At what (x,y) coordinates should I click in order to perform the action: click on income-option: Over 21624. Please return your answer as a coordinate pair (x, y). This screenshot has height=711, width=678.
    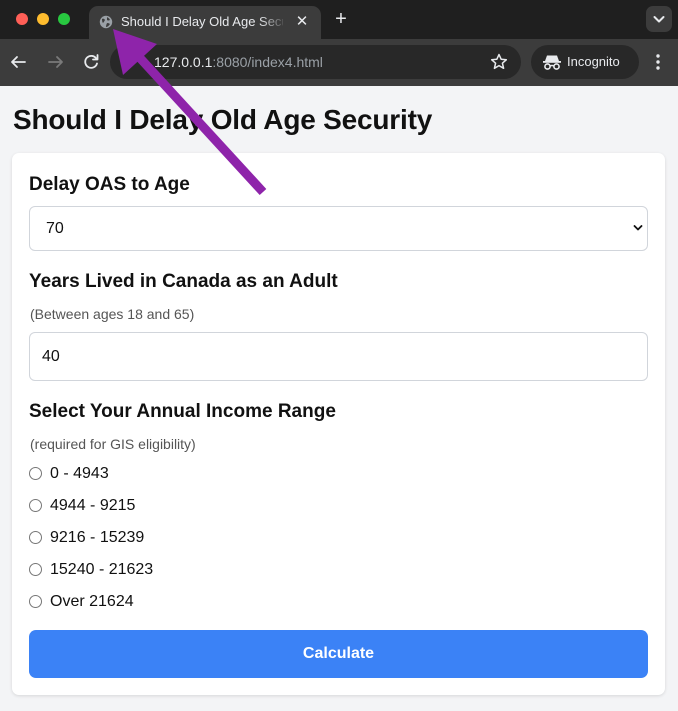
    Looking at the image, I should click on (179, 602).